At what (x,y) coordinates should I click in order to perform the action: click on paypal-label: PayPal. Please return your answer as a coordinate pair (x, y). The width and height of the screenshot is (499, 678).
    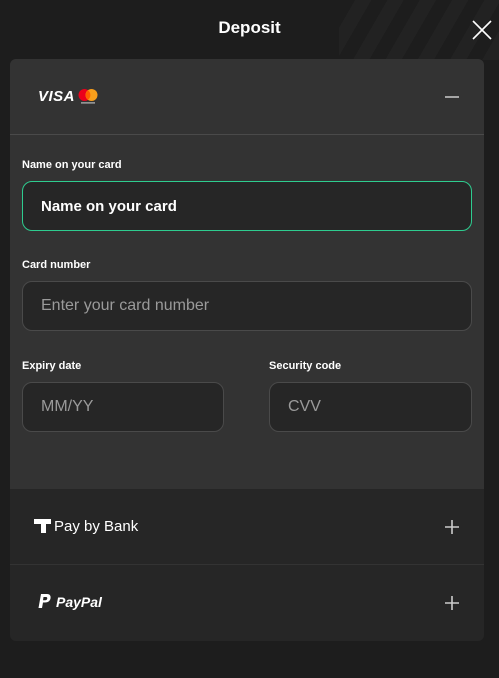
    Looking at the image, I should click on (79, 602).